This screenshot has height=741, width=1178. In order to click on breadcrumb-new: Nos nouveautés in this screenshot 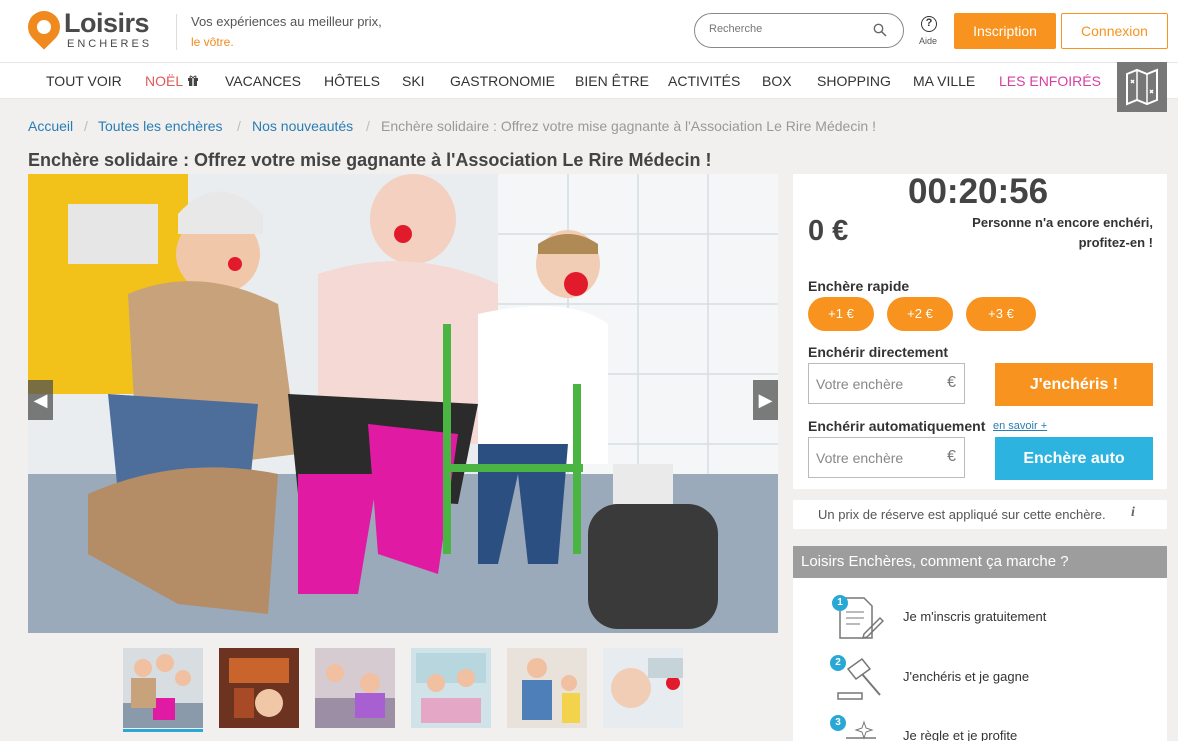, I will do `click(302, 126)`.